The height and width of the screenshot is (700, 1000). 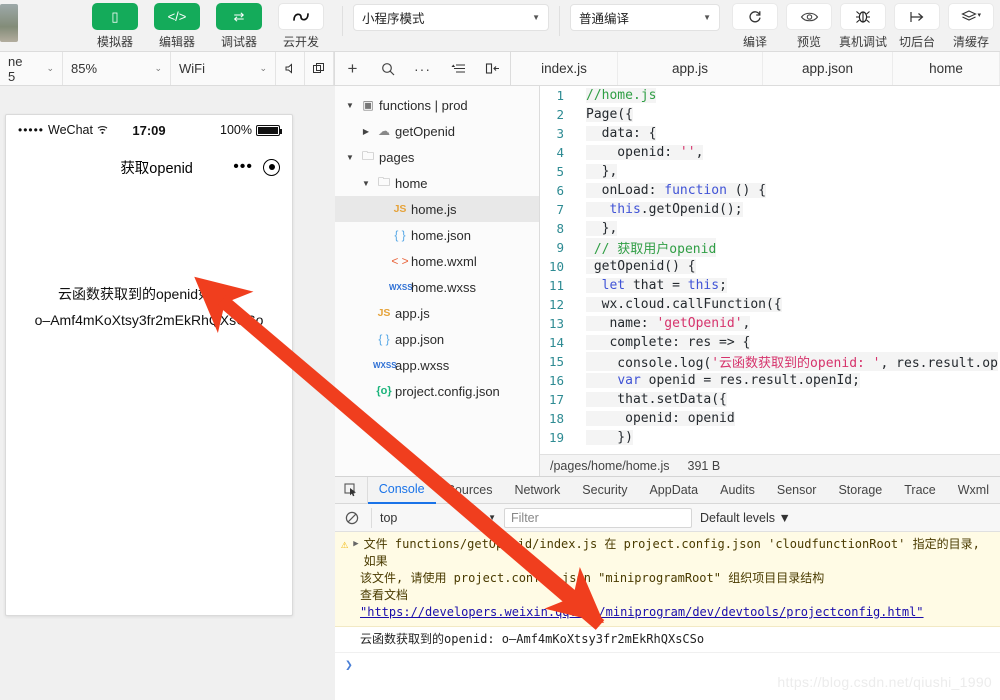 What do you see at coordinates (256, 167) in the screenshot?
I see `capsule-buttons: •••` at bounding box center [256, 167].